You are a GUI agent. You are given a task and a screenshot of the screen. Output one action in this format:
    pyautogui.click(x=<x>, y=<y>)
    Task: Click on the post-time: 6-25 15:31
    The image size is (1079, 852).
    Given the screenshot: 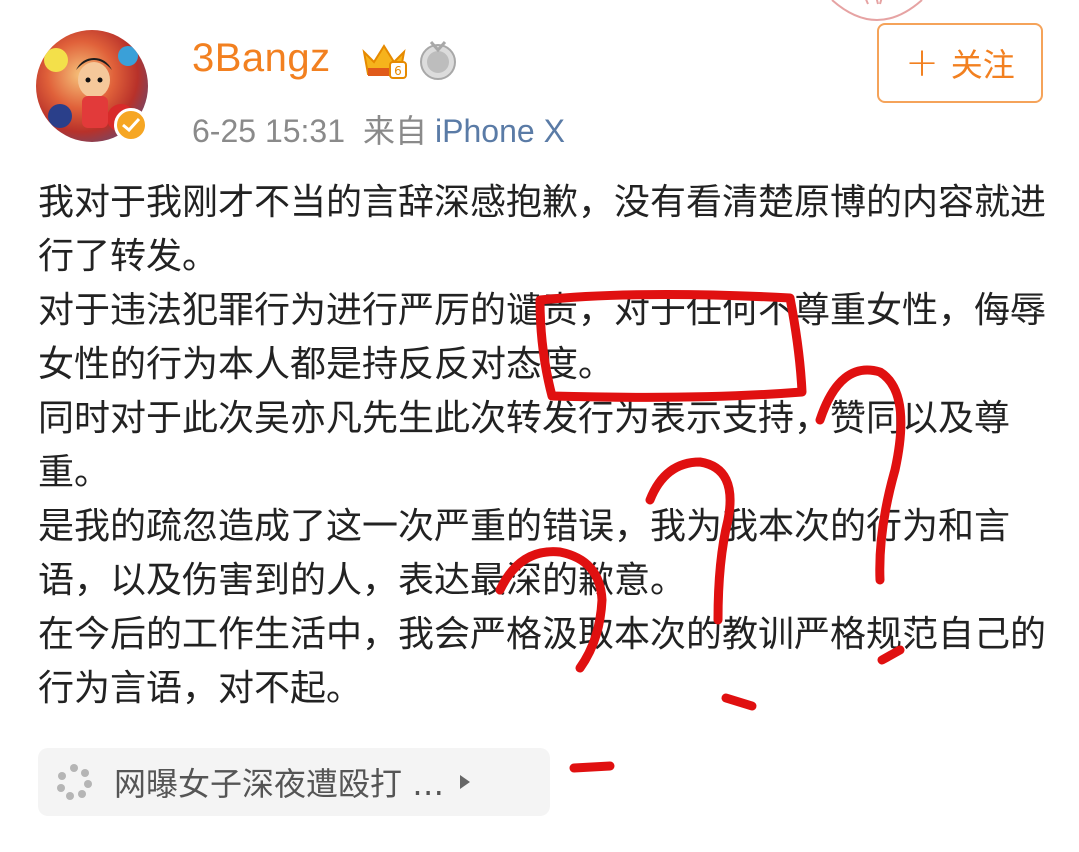 What is the action you would take?
    pyautogui.click(x=269, y=131)
    